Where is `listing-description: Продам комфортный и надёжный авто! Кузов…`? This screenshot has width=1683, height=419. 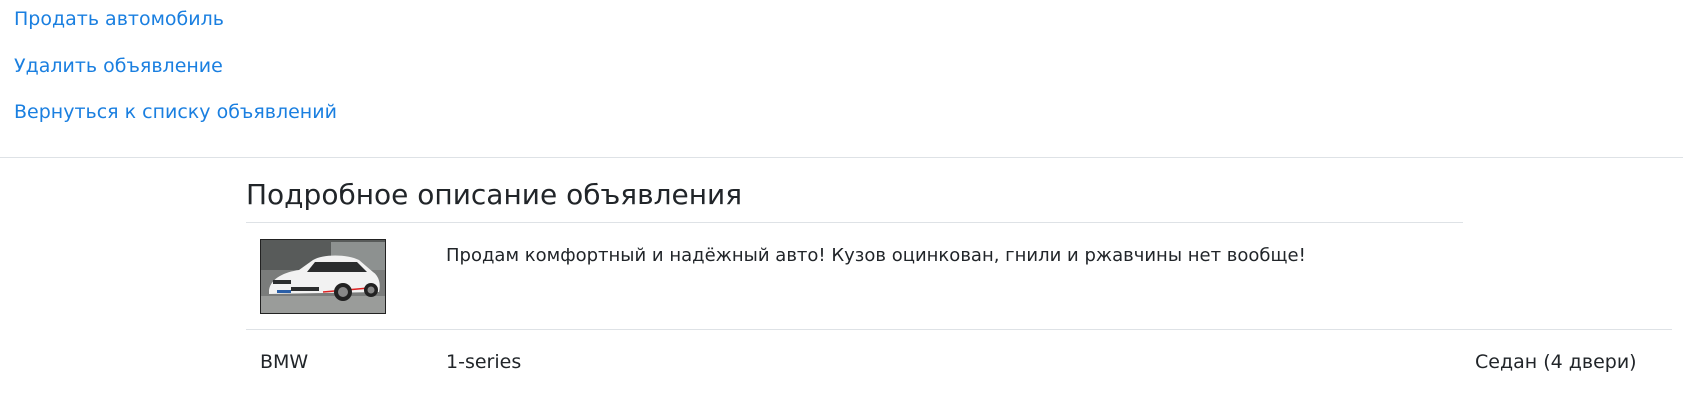 listing-description: Продам комфортный и надёжный авто! Кузов… is located at coordinates (876, 255).